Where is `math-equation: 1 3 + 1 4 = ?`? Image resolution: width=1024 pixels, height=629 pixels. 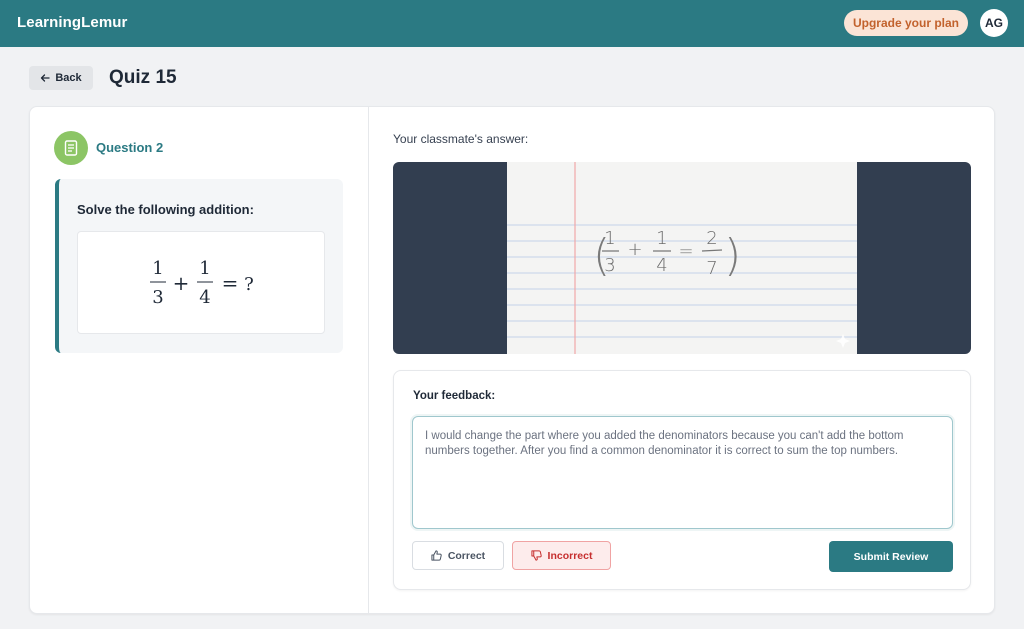 math-equation: 1 3 + 1 4 = ? is located at coordinates (202, 283).